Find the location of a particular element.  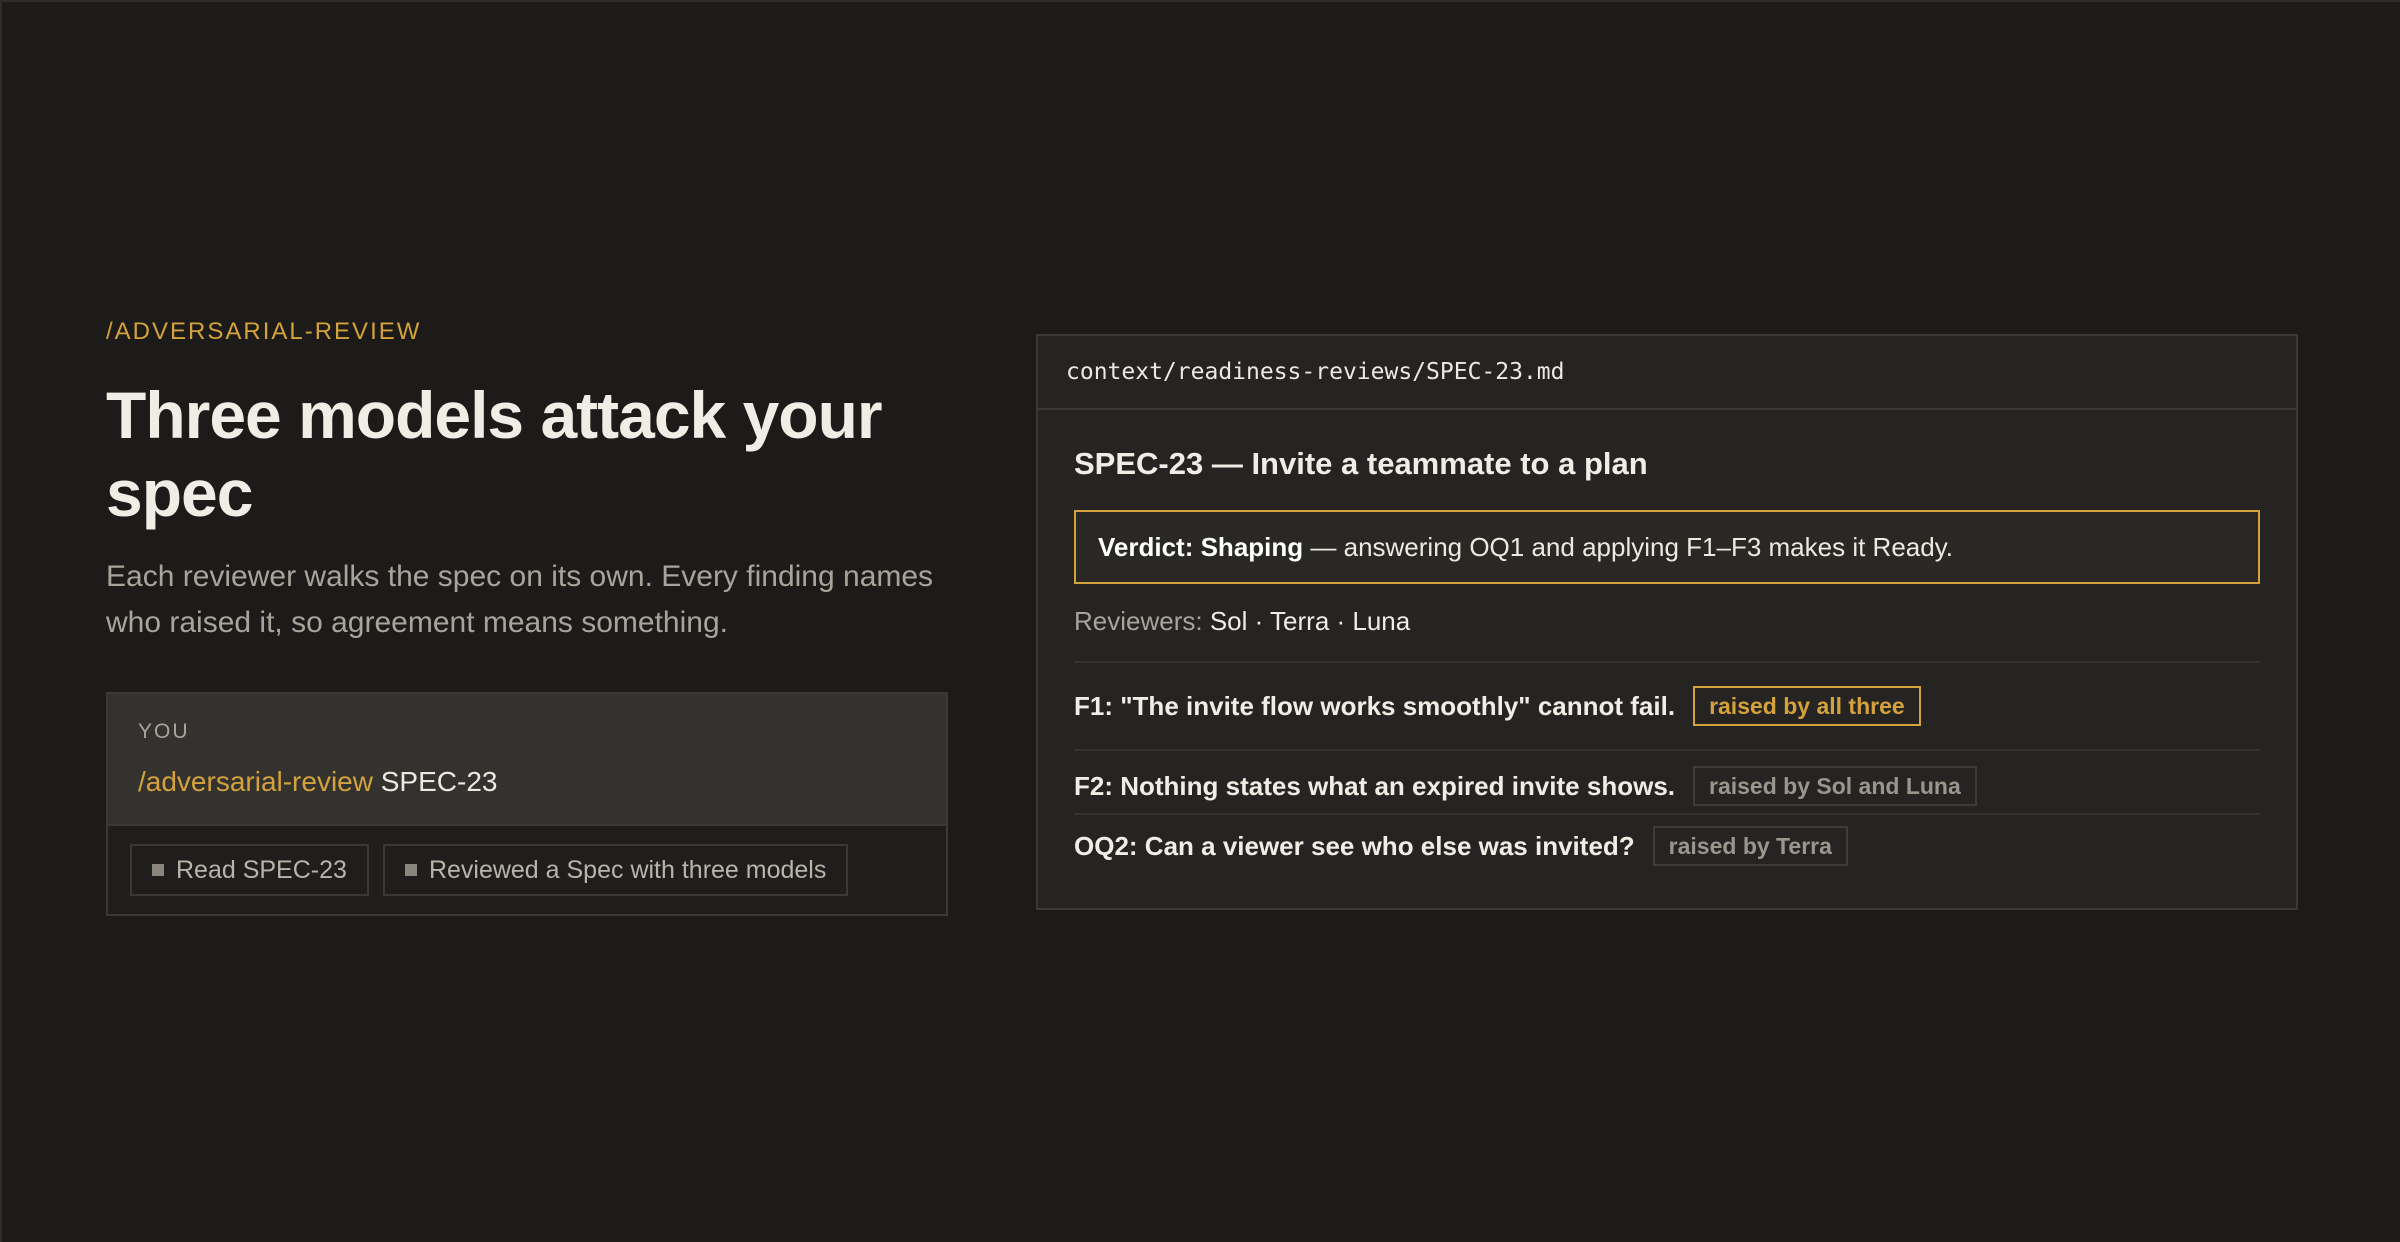

step-label: Read SPEC-23 is located at coordinates (261, 869).